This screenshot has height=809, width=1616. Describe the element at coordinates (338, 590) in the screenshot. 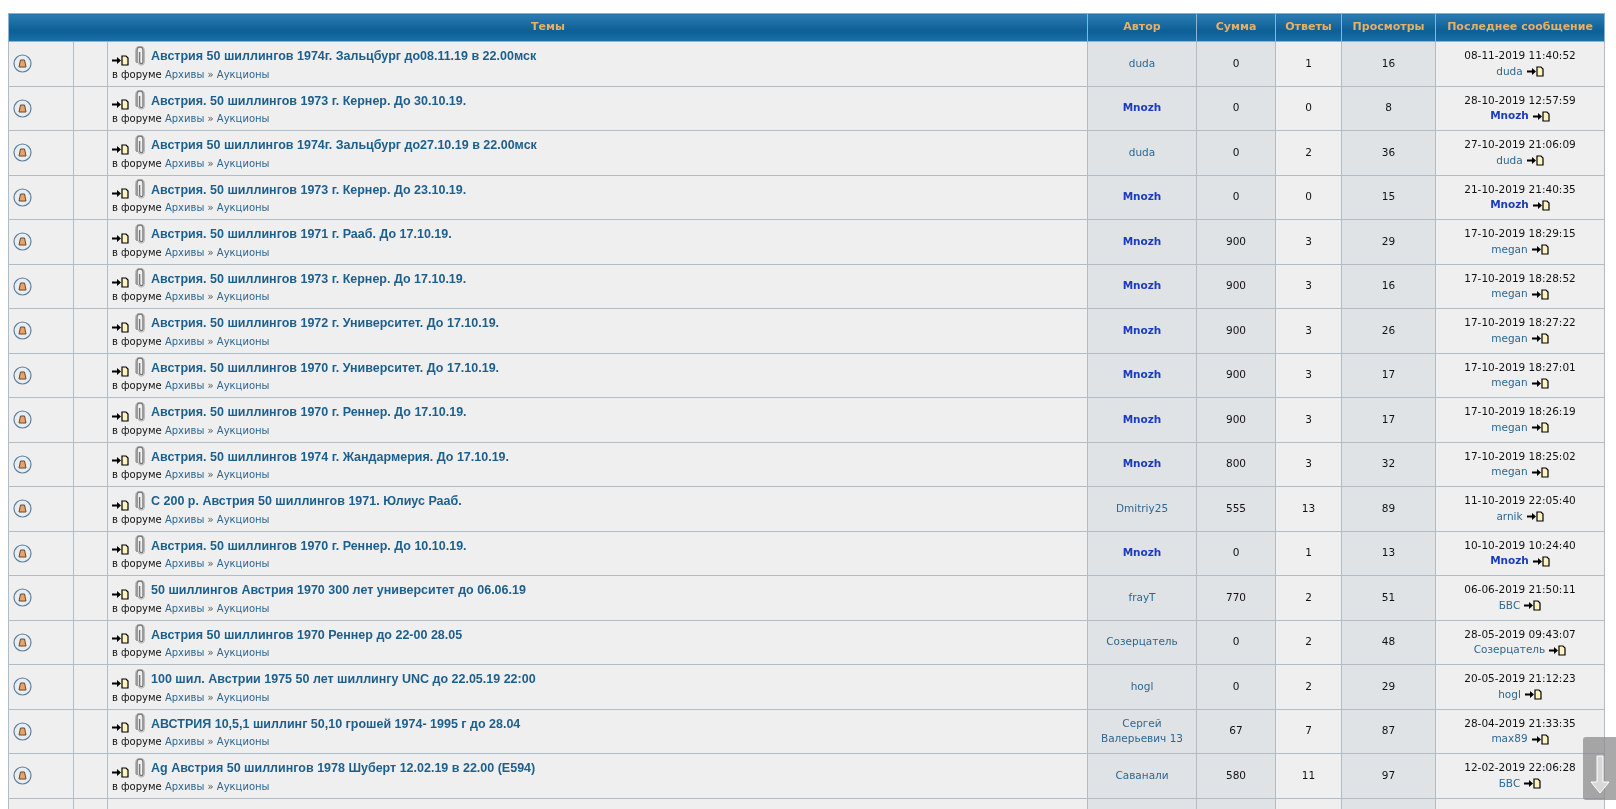

I see `topic-link: 50 шиллингов Австрия 1970 300 лет университет до 06.06.19` at that location.